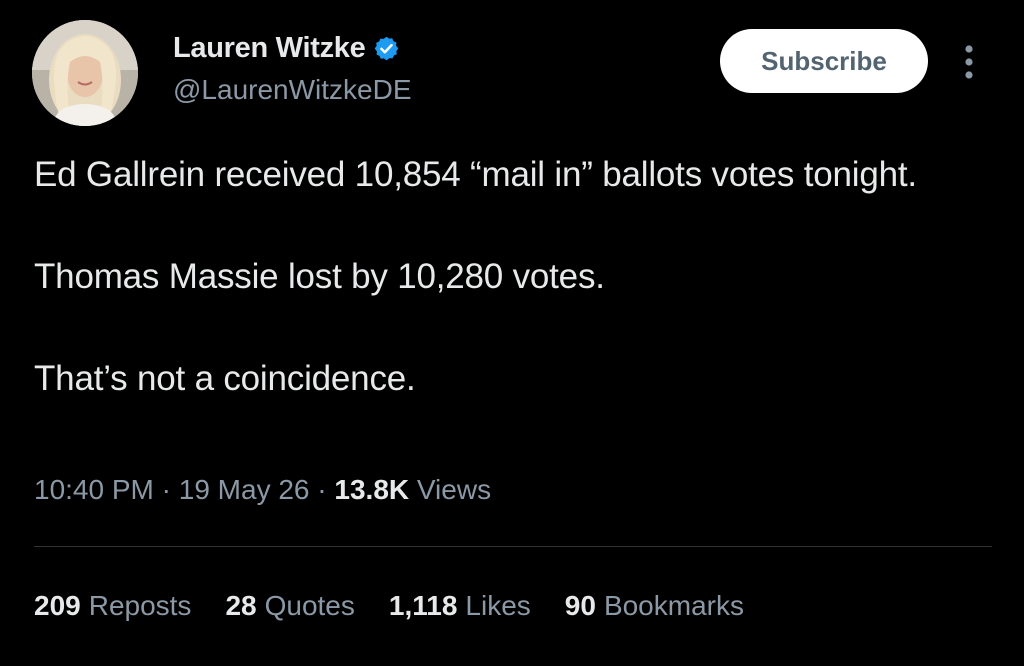 The width and height of the screenshot is (1024, 666). What do you see at coordinates (319, 276) in the screenshot?
I see `tweet-paragraph: Thomas Massie lost by 10,280 votes.` at bounding box center [319, 276].